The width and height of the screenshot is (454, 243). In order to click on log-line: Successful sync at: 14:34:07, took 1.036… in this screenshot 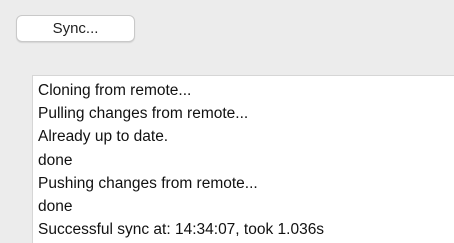, I will do `click(181, 230)`.